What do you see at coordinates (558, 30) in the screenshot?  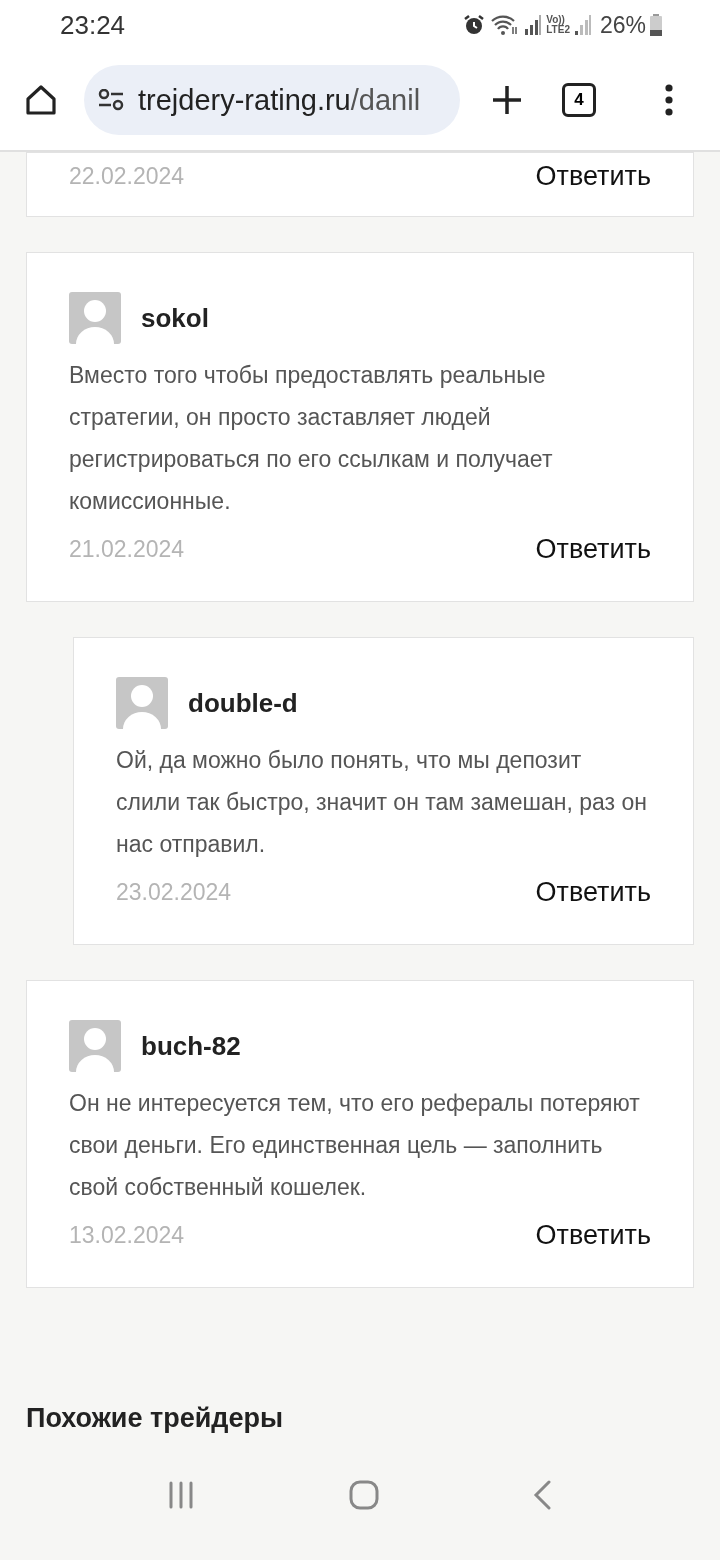 I see `lte-label: LTE2` at bounding box center [558, 30].